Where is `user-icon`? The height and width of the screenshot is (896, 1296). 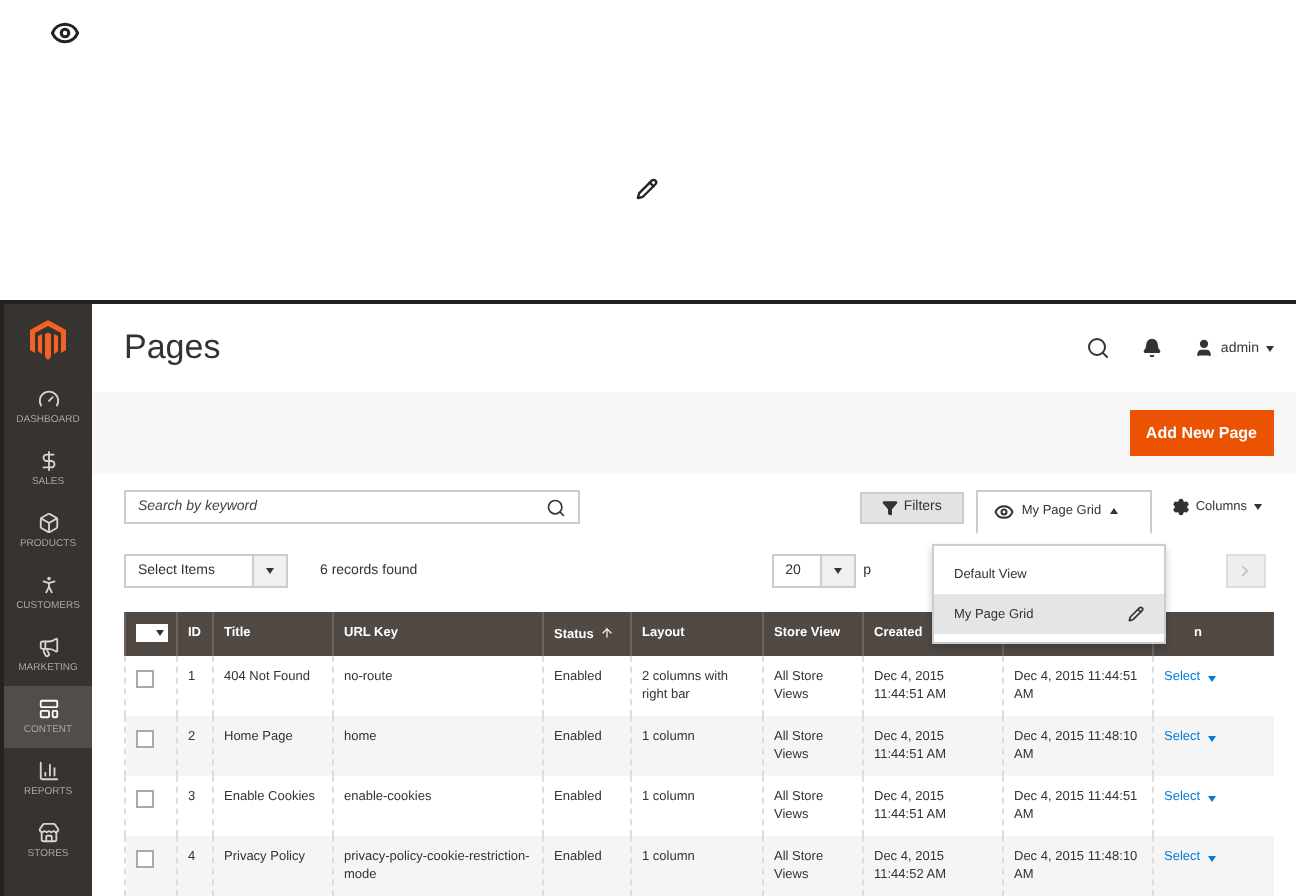 user-icon is located at coordinates (1204, 348).